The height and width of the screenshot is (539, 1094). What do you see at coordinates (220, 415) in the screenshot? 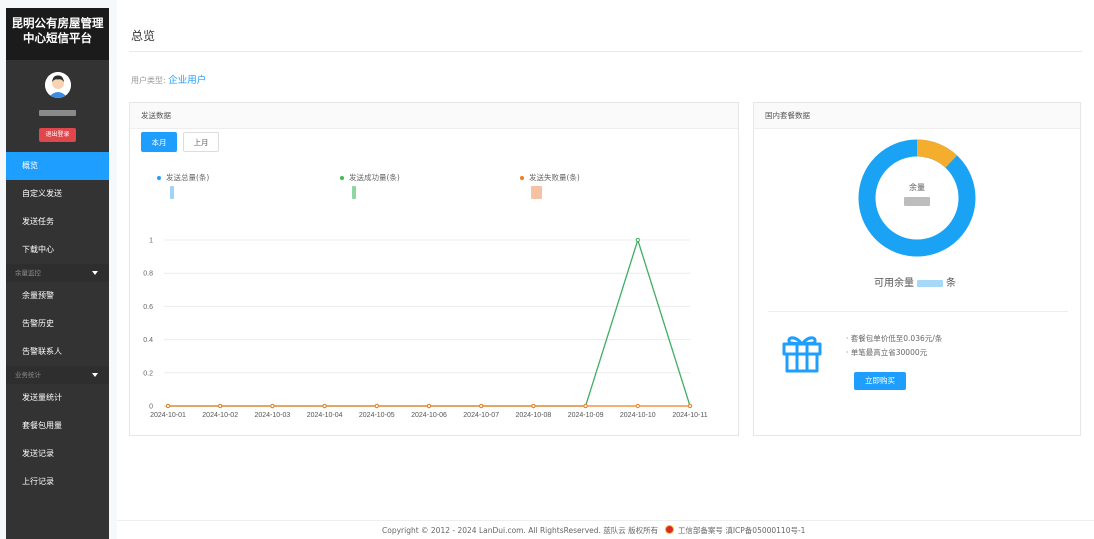
I see `x-tick-label: 2024-10-02` at bounding box center [220, 415].